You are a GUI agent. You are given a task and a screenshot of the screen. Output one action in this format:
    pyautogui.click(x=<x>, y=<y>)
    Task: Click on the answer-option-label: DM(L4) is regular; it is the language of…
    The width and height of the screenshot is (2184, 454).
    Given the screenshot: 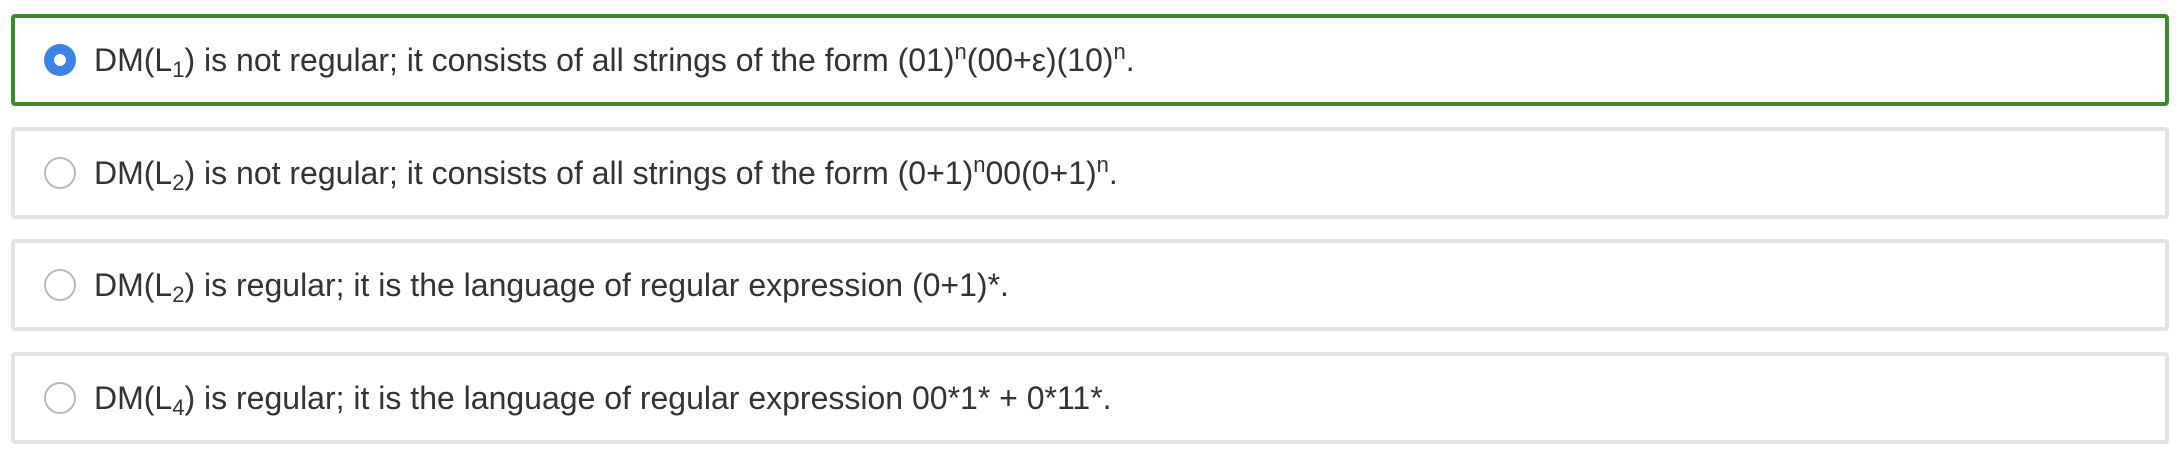 What is the action you would take?
    pyautogui.click(x=603, y=400)
    